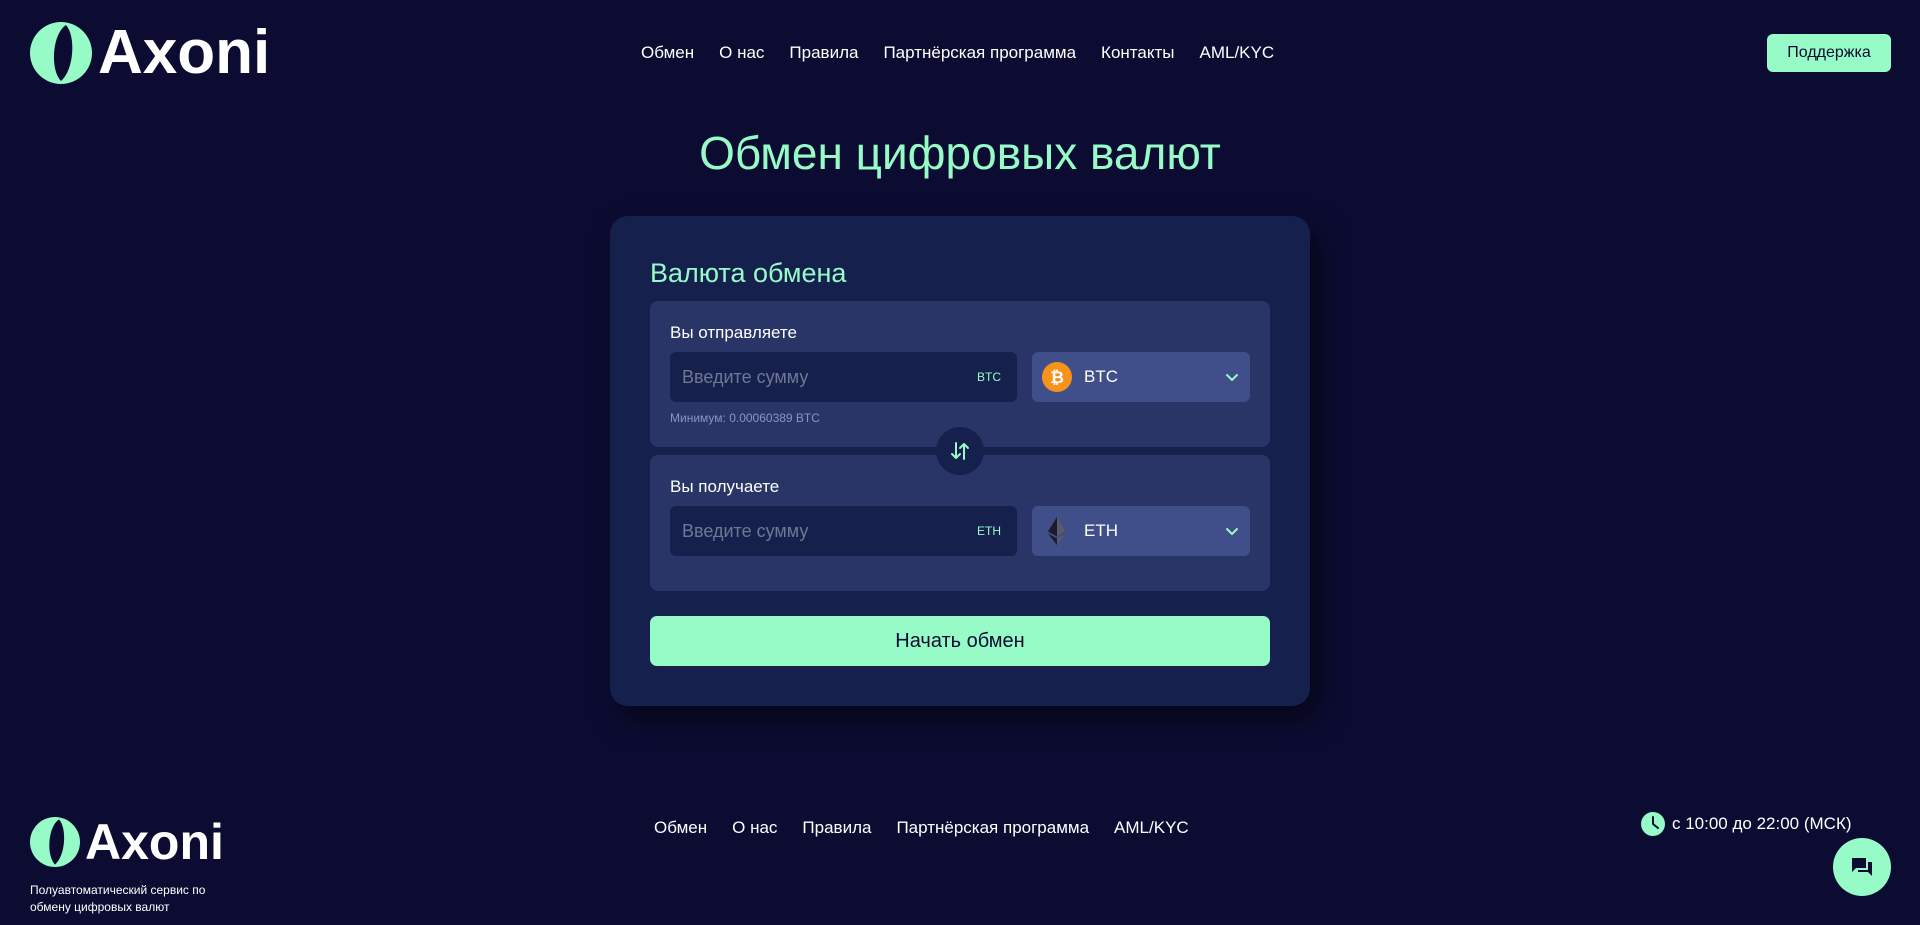 Image resolution: width=1920 pixels, height=925 pixels. What do you see at coordinates (815, 531) in the screenshot?
I see `receive-amount-input` at bounding box center [815, 531].